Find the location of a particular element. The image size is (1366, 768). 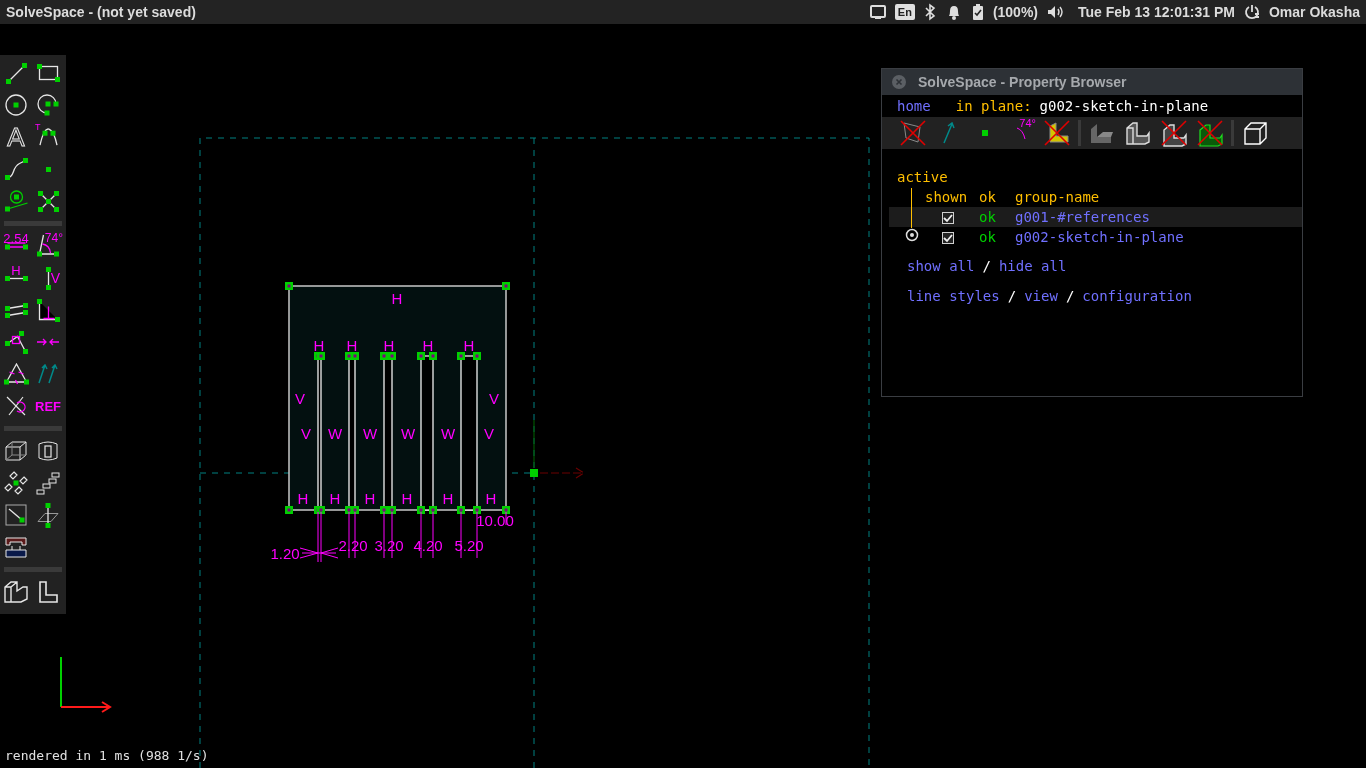

horizontal-tool-button: H is located at coordinates (16, 278).